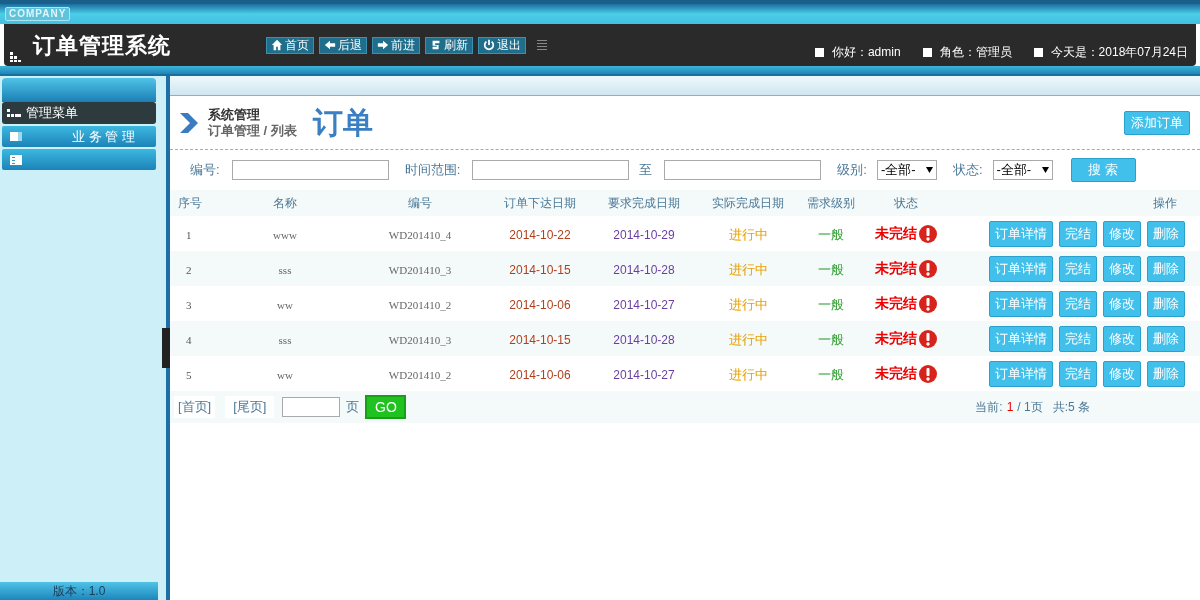 The height and width of the screenshot is (600, 1200). I want to click on nav-button: 前进, so click(396, 45).